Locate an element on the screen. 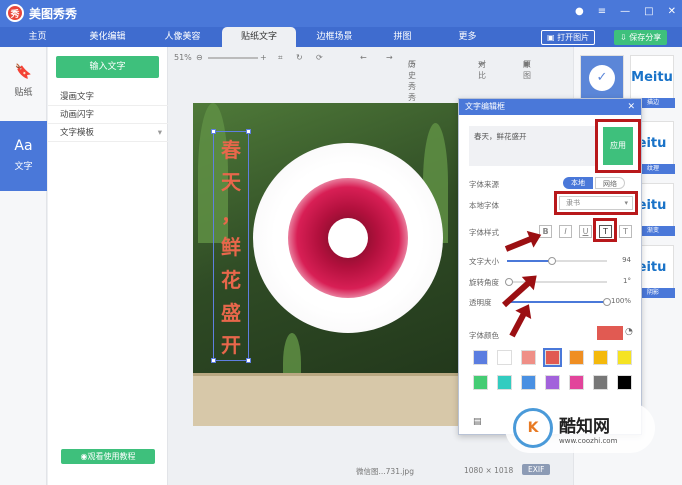  undo-icon: ← is located at coordinates (363, 57).